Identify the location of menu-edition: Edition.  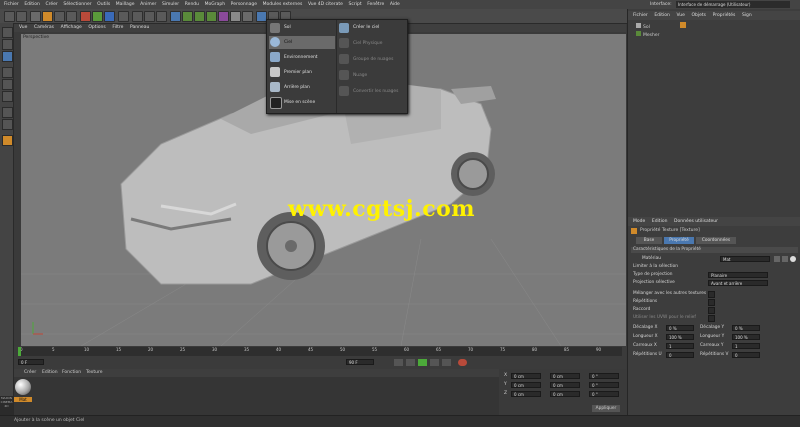
(32, 4).